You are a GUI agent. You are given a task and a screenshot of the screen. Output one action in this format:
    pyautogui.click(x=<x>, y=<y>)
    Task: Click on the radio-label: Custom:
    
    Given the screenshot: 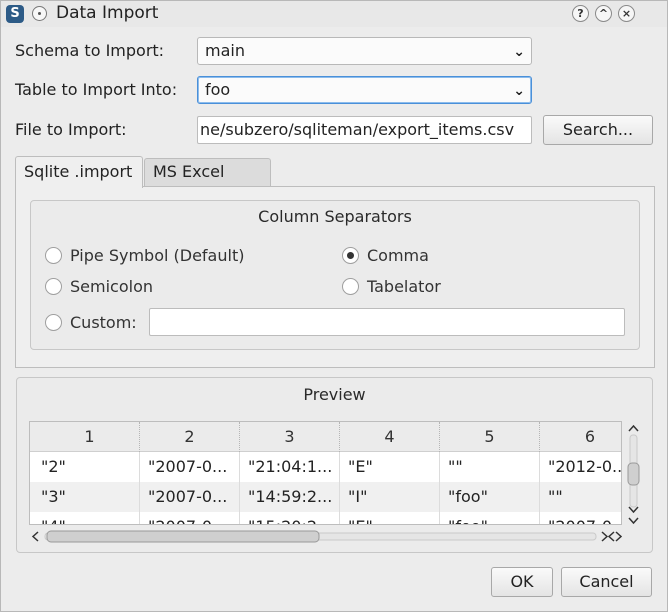 What is the action you would take?
    pyautogui.click(x=103, y=322)
    